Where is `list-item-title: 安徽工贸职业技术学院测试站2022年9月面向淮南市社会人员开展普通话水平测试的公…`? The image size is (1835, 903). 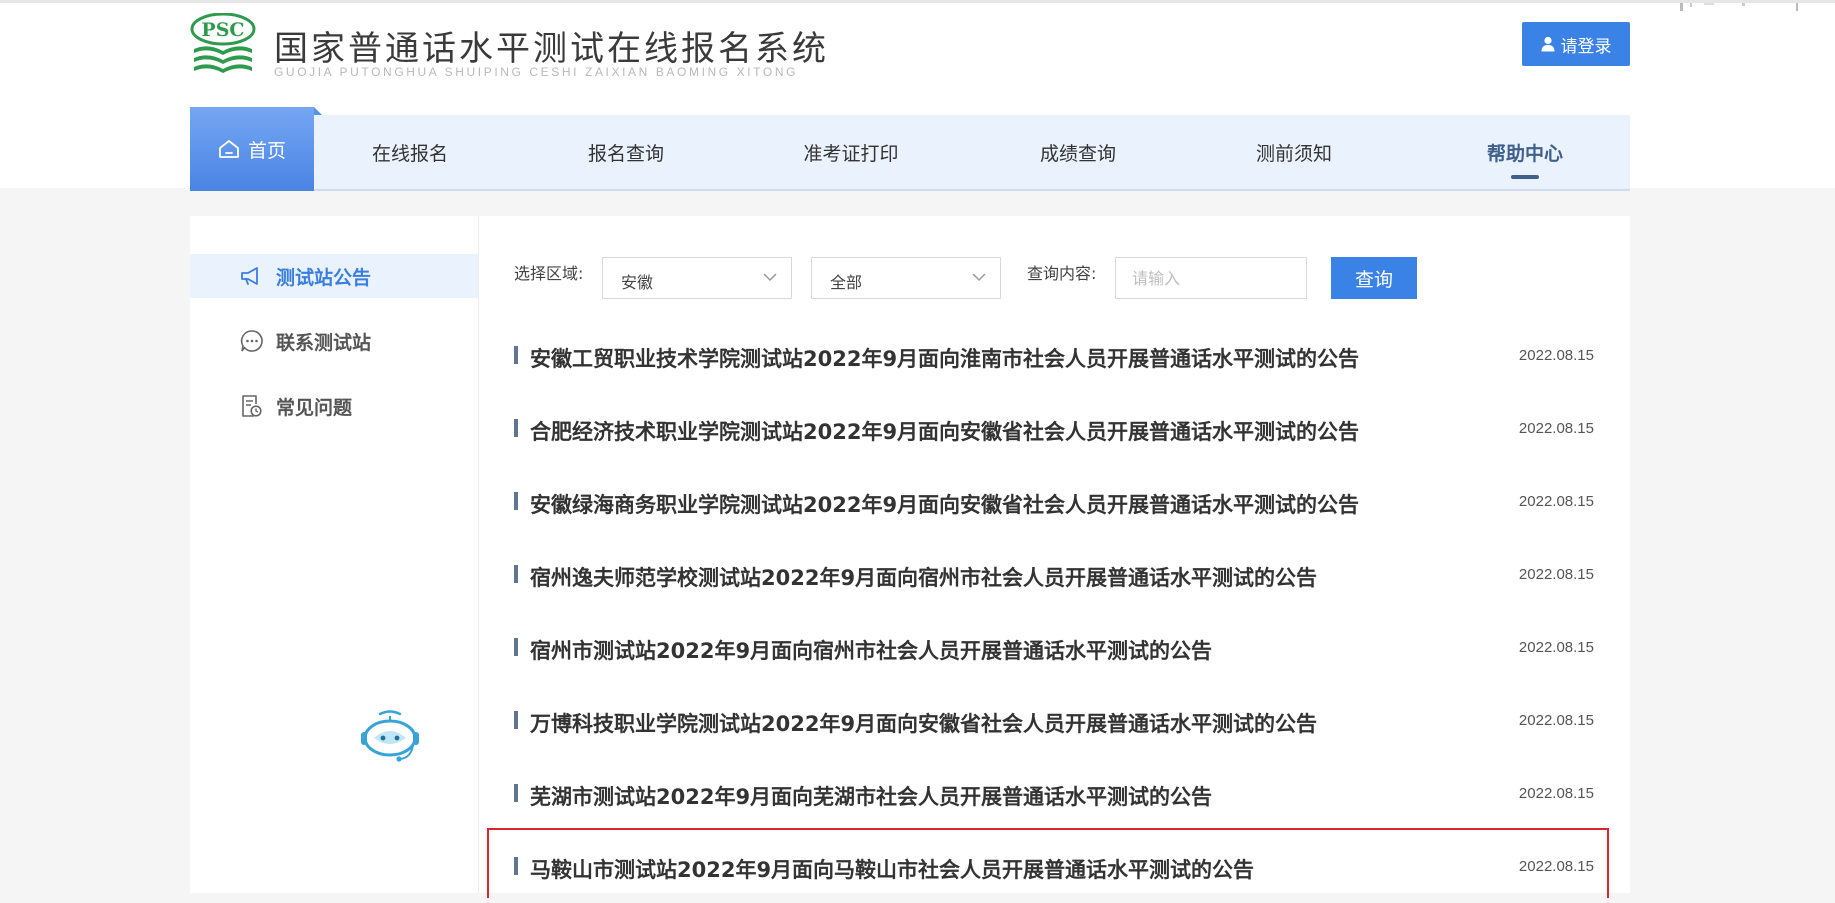 list-item-title: 安徽工贸职业技术学院测试站2022年9月面向淮南市社会人员开展普通话水平测试的公… is located at coordinates (945, 359).